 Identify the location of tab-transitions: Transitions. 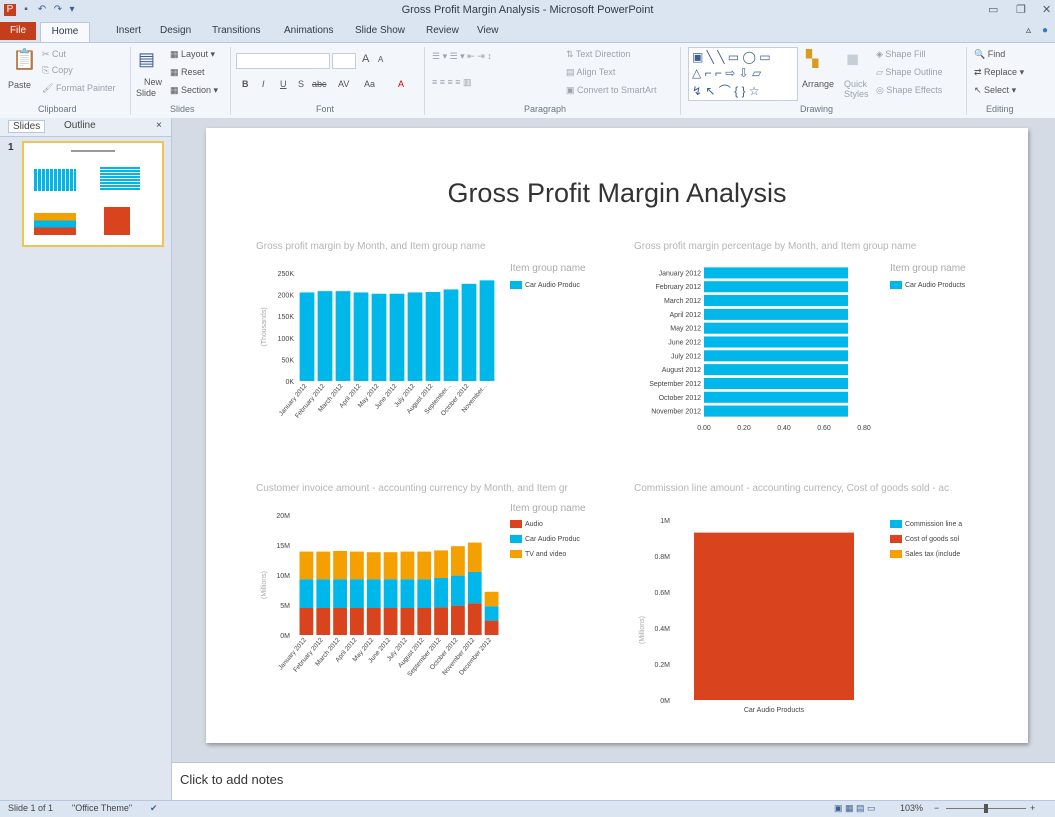
(236, 30).